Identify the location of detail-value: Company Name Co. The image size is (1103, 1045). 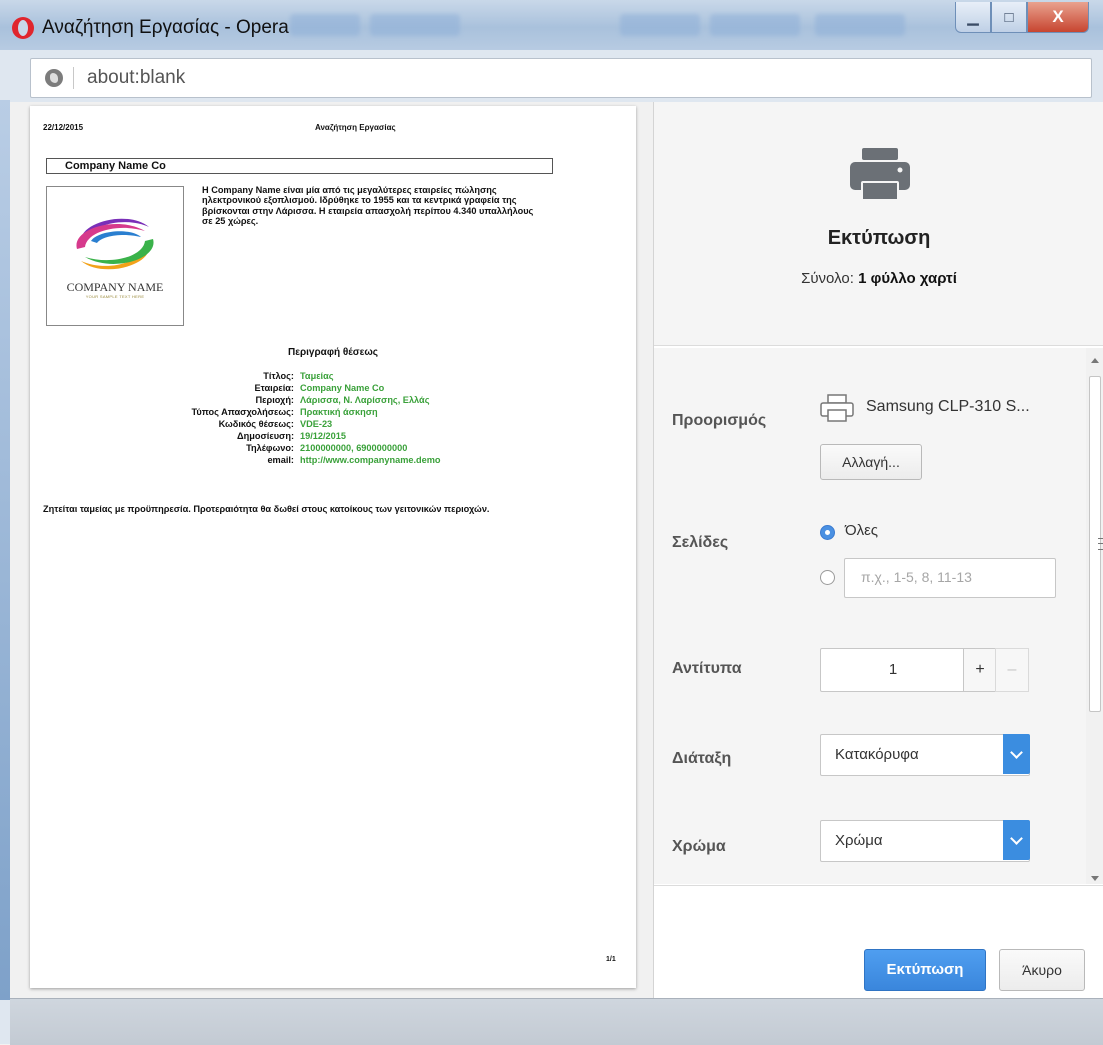
(342, 388).